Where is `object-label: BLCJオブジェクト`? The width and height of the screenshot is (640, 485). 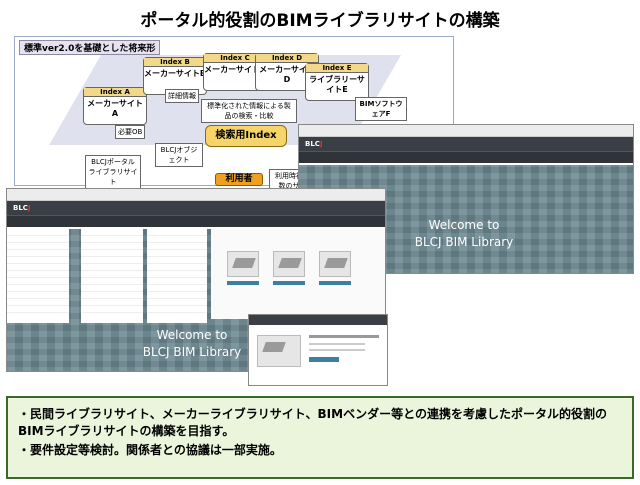
object-label: BLCJオブジェクト is located at coordinates (179, 155).